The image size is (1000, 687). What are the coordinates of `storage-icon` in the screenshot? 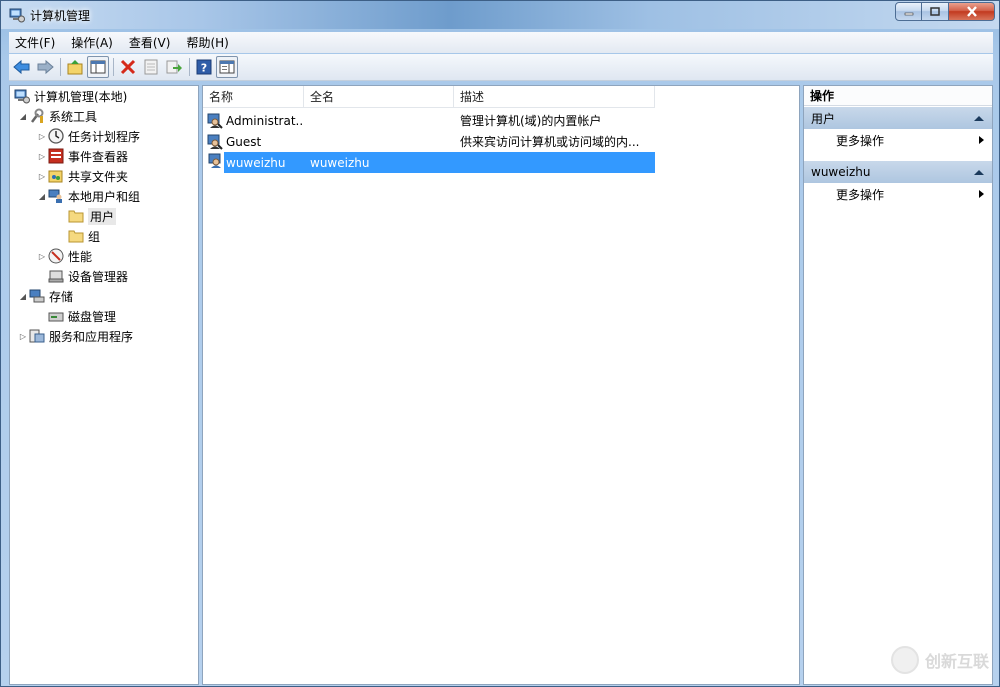 It's located at (37, 296).